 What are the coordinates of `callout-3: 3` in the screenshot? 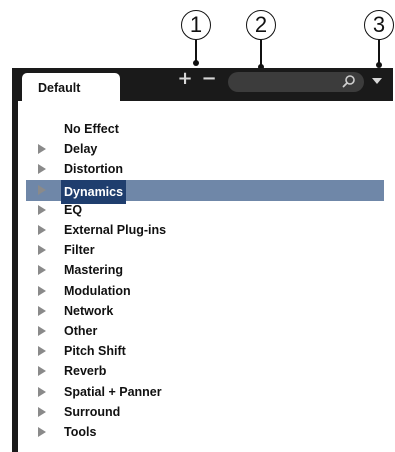 It's located at (379, 25).